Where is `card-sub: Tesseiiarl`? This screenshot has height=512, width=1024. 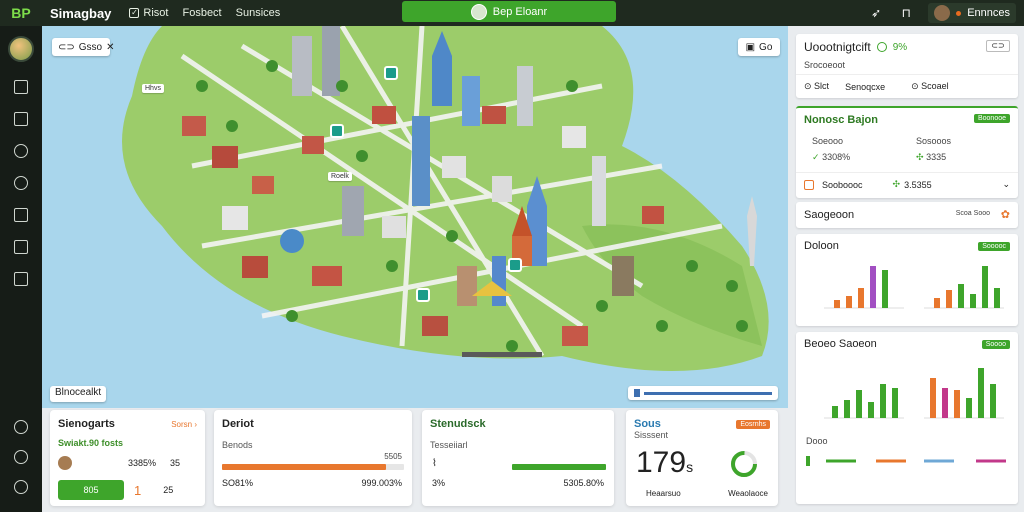
card-sub: Tesseiiarl is located at coordinates (449, 445).